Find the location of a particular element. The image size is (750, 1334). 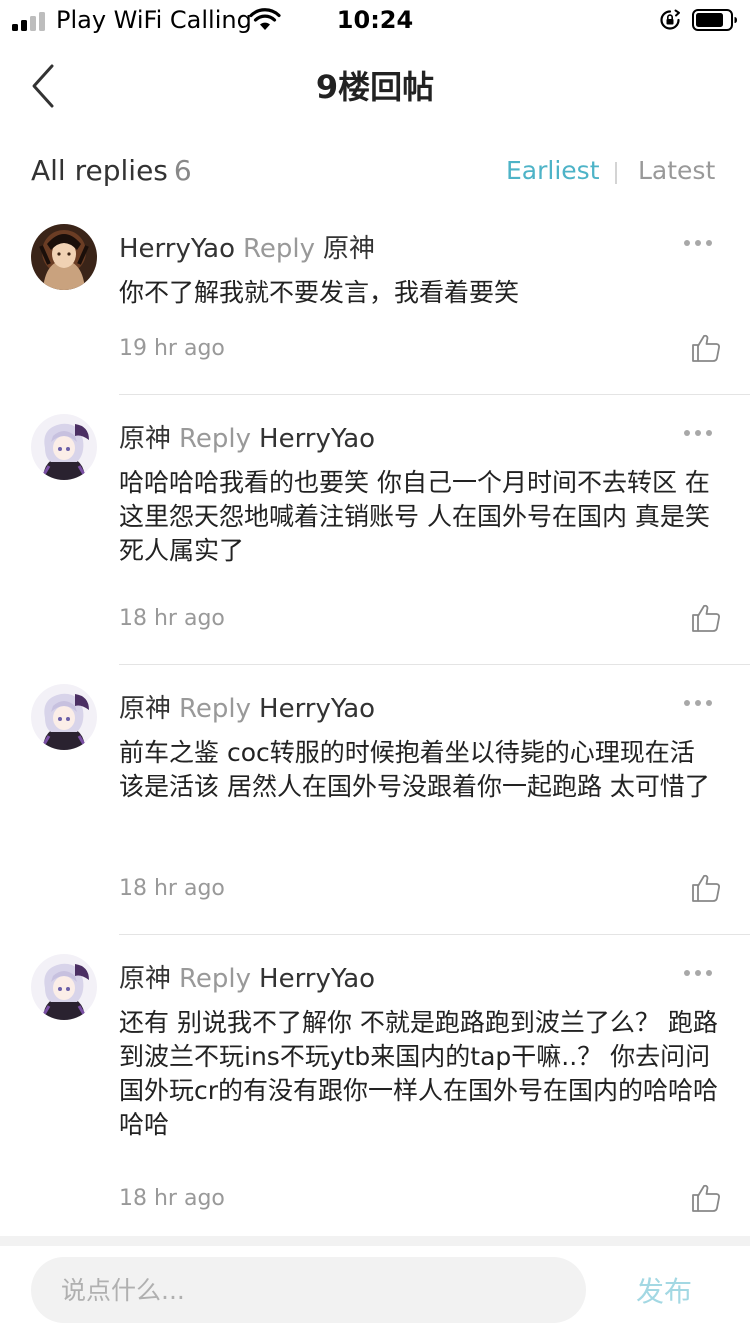

publish-button: 发布 is located at coordinates (664, 1290).